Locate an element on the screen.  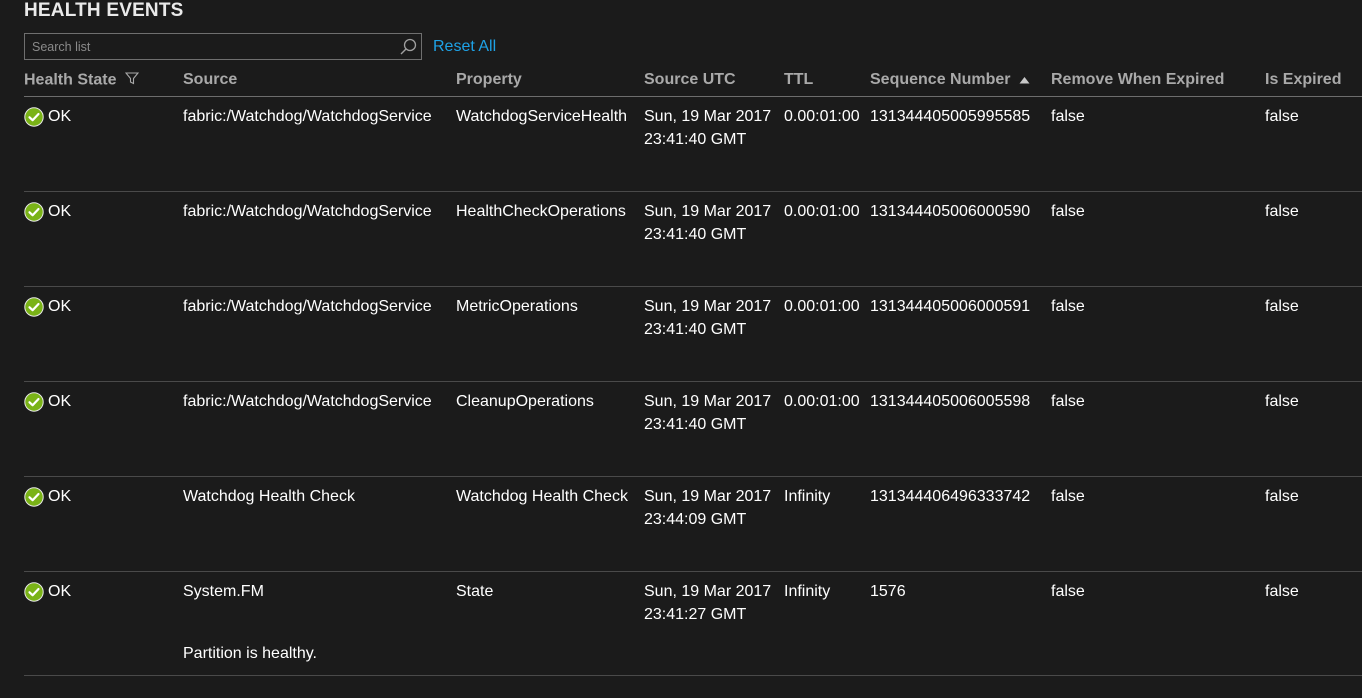
column-header-is-expired: Is Expired is located at coordinates (1313, 80).